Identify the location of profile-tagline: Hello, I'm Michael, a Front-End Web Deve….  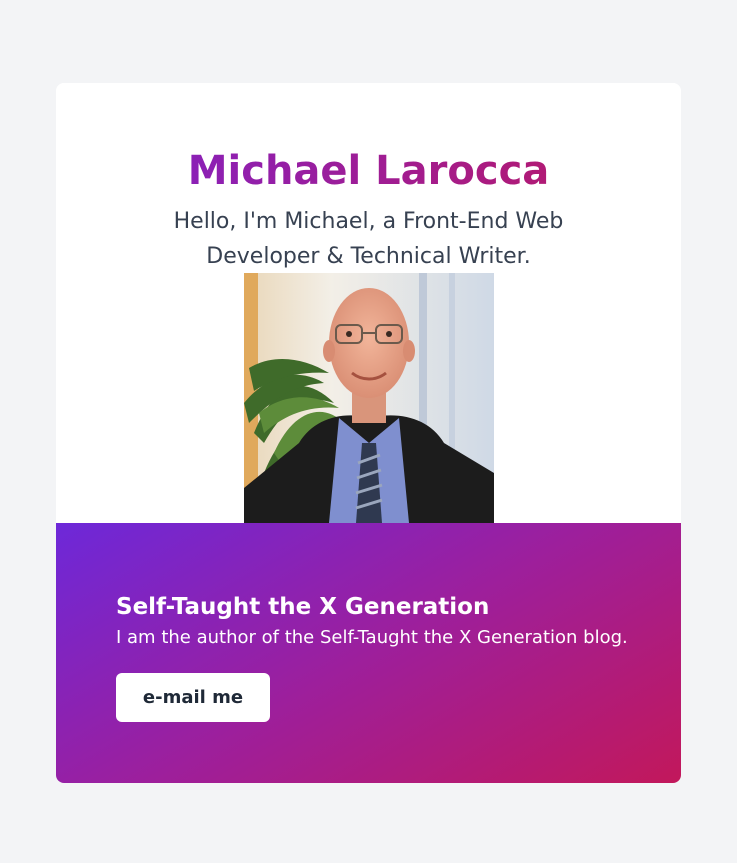
(368, 239).